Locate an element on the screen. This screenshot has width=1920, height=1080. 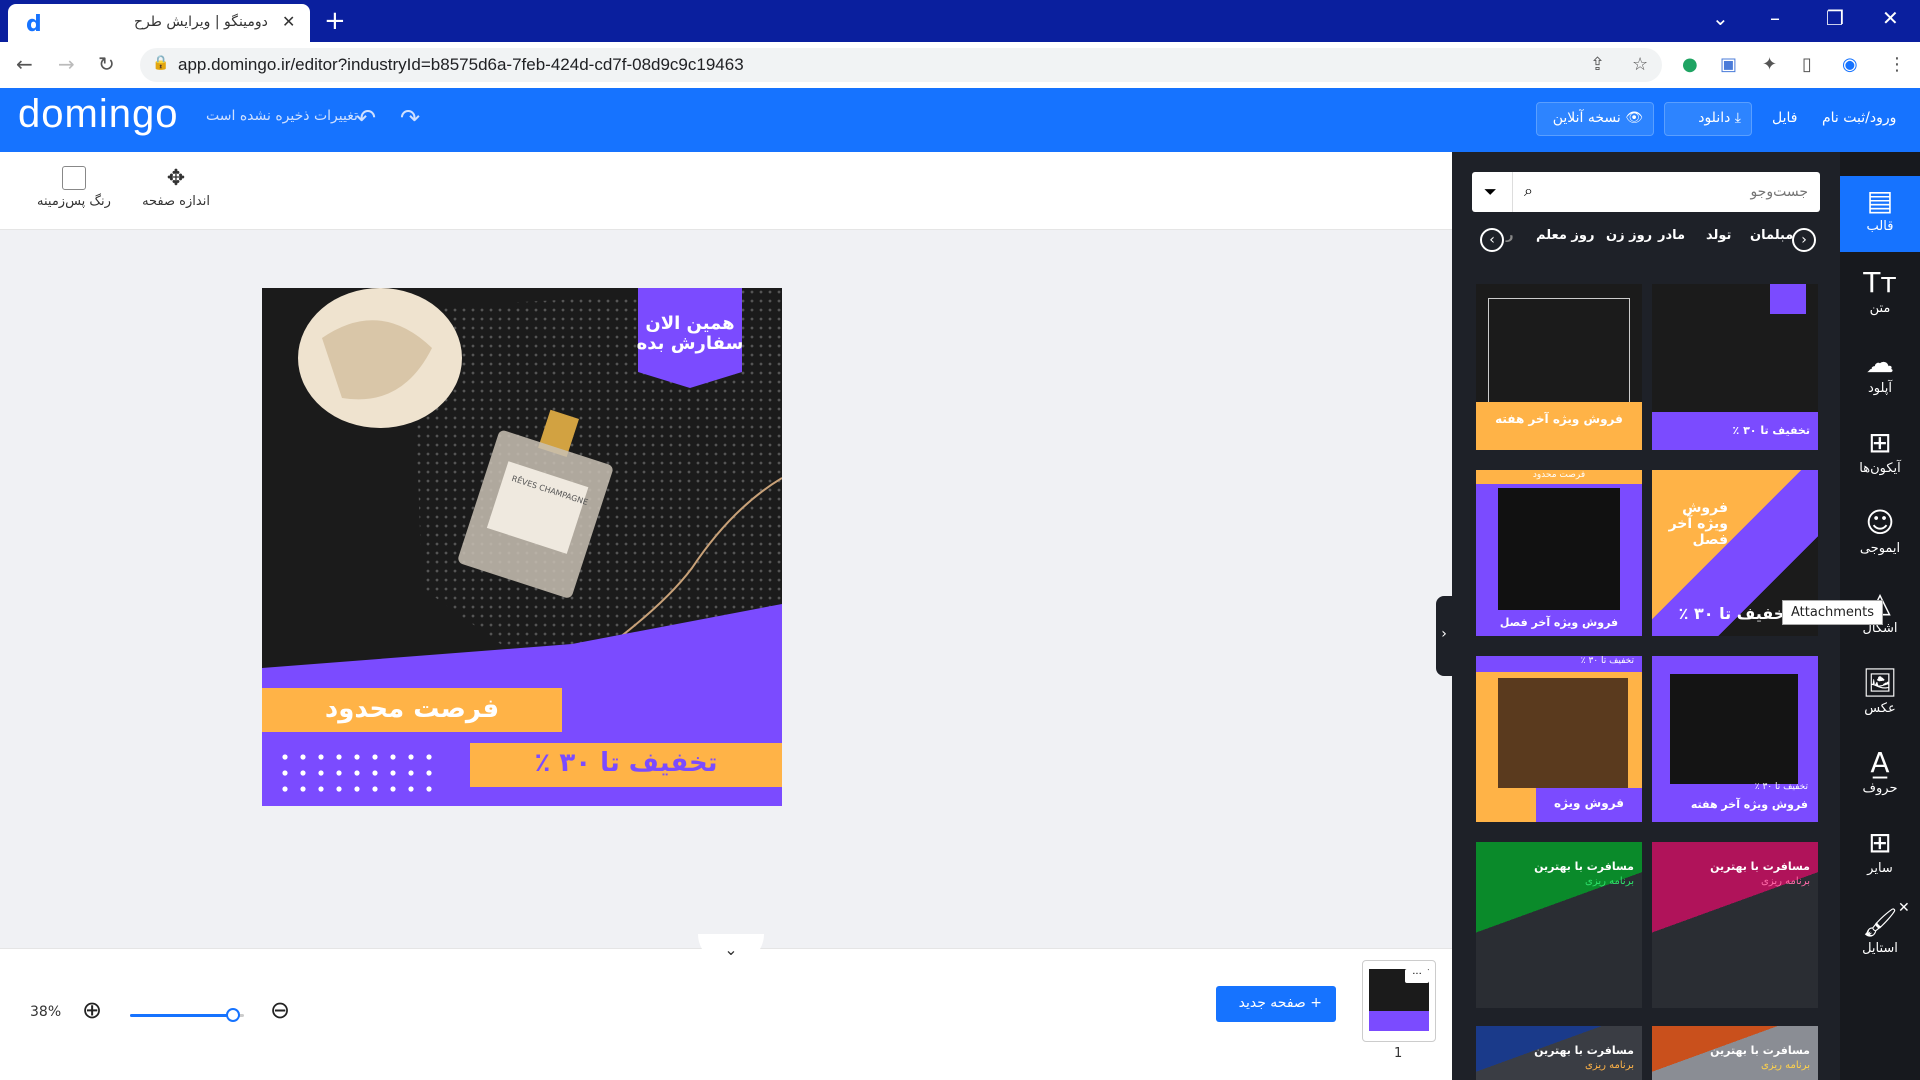
redo-icon: ↷ is located at coordinates (410, 118).